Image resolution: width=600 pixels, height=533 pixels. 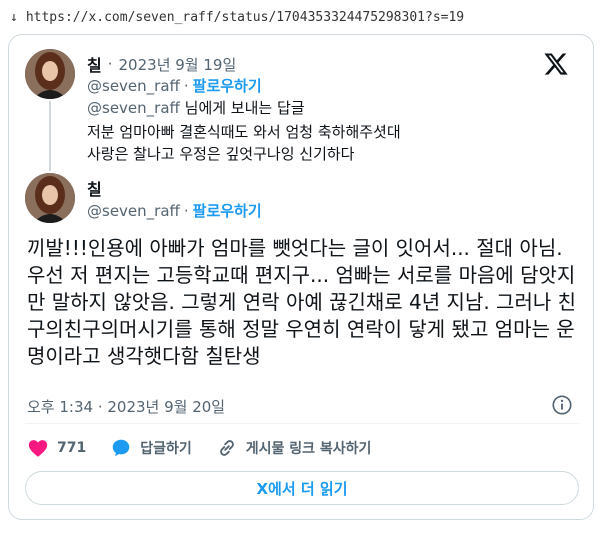 I want to click on divider, so click(x=302, y=423).